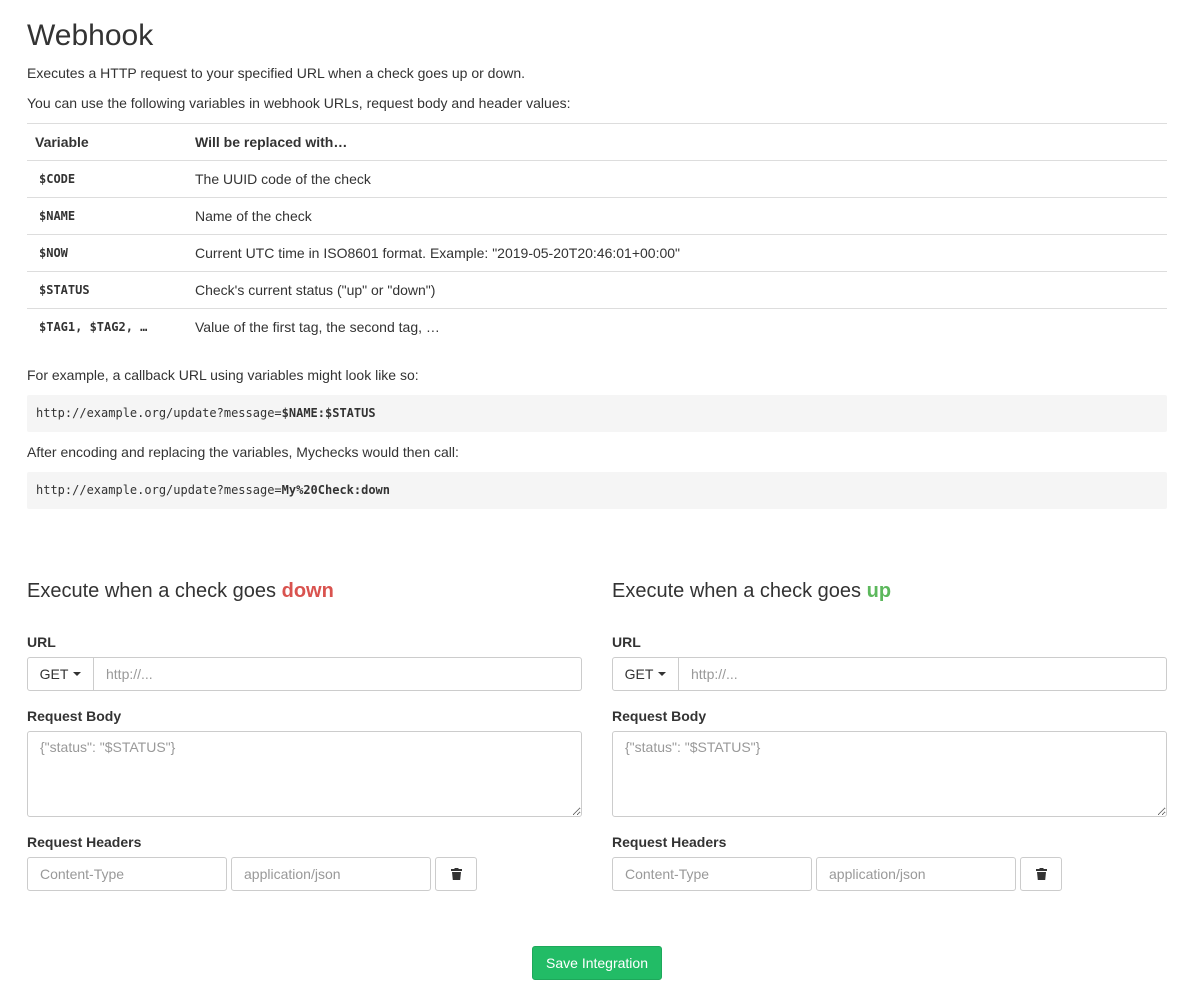 The width and height of the screenshot is (1190, 1008). What do you see at coordinates (107, 142) in the screenshot?
I see `table-header-variable: Variable` at bounding box center [107, 142].